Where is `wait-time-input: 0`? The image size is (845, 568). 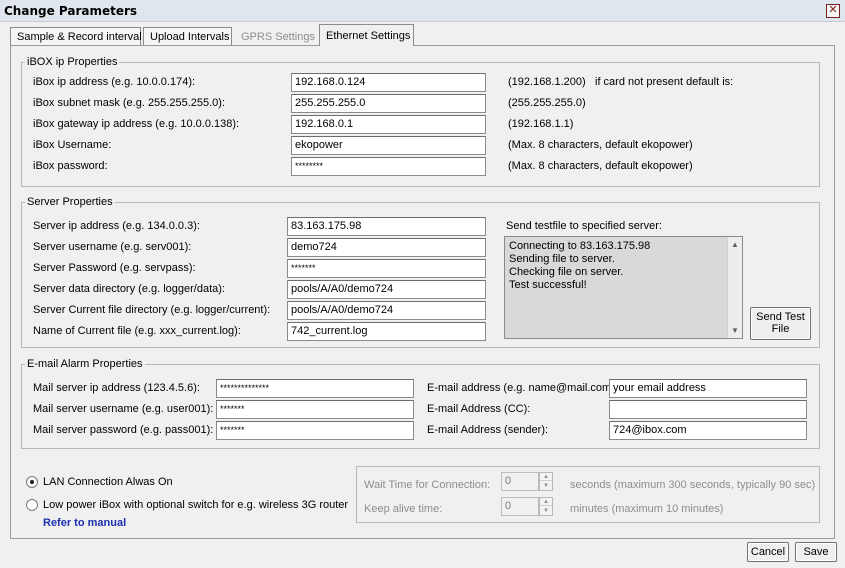 wait-time-input: 0 is located at coordinates (520, 481).